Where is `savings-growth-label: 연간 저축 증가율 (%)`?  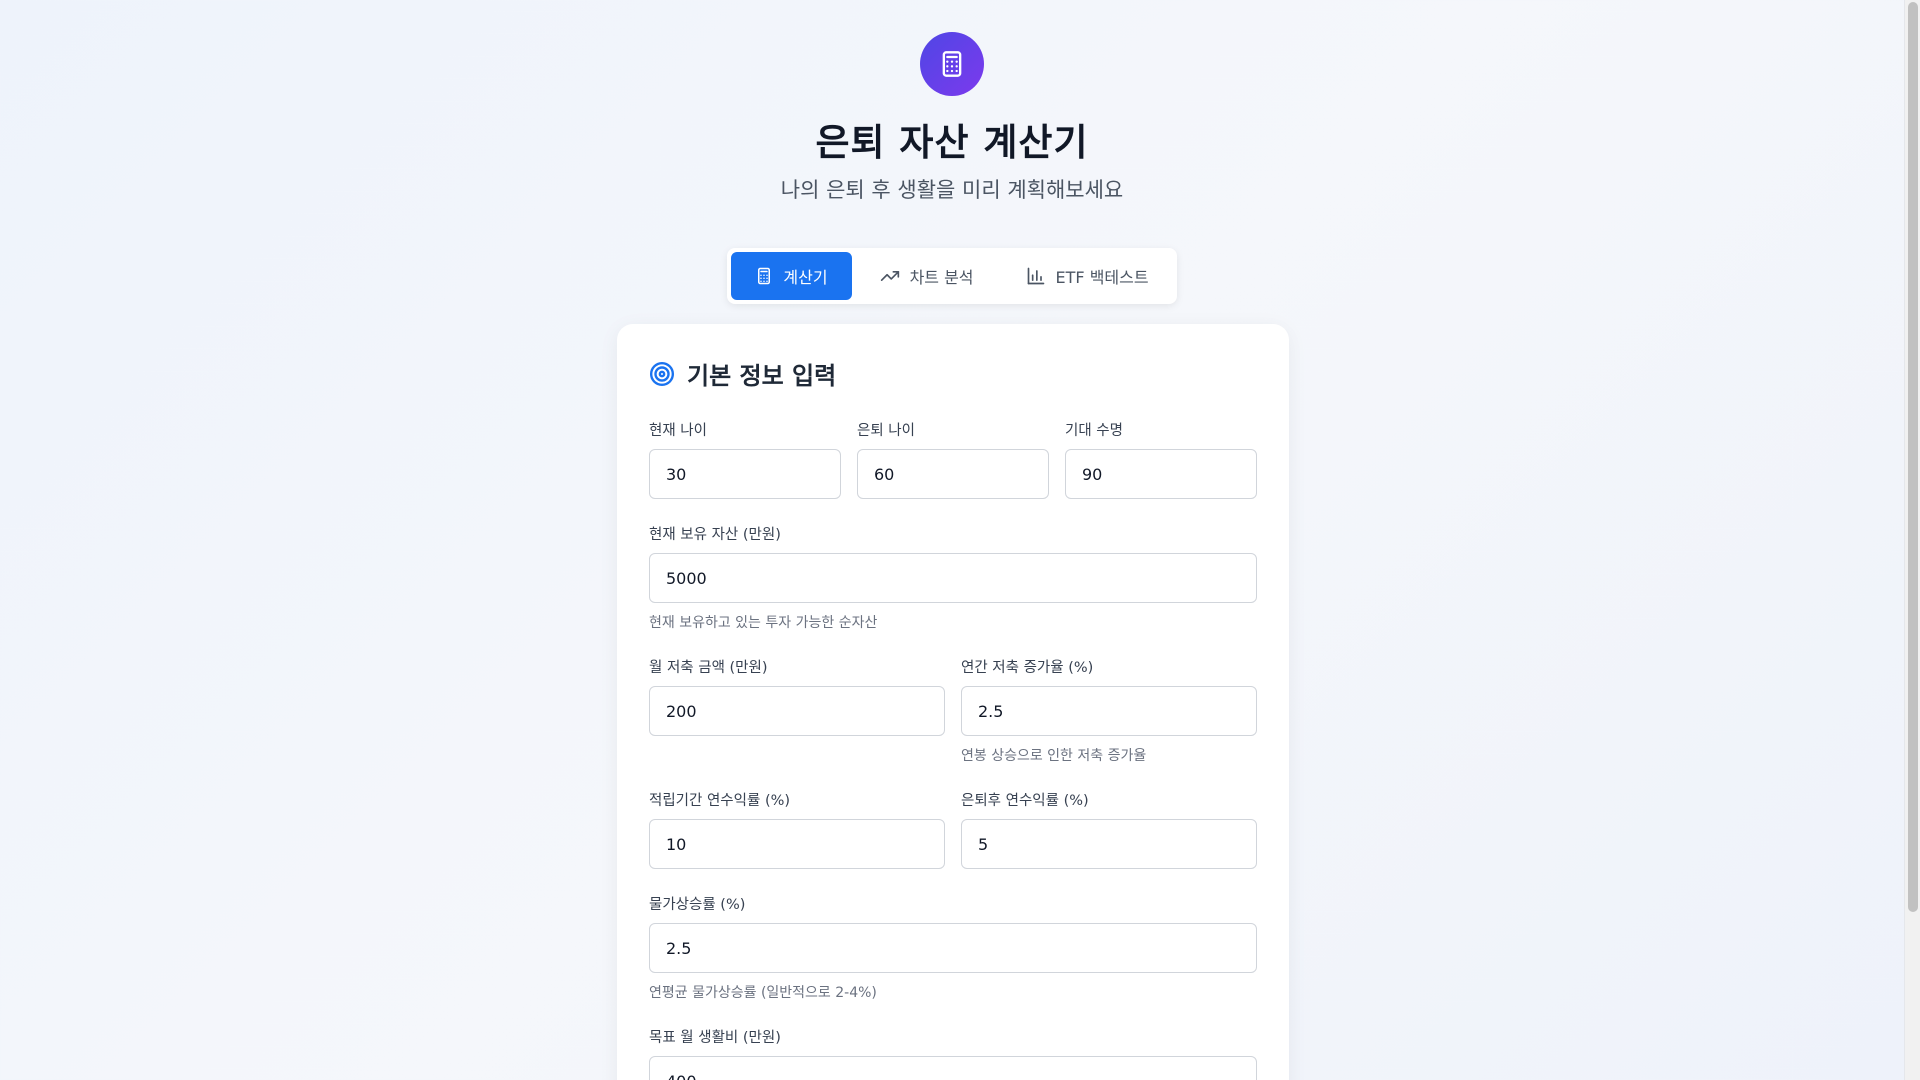
savings-growth-label: 연간 저축 증가율 (%) is located at coordinates (1027, 668).